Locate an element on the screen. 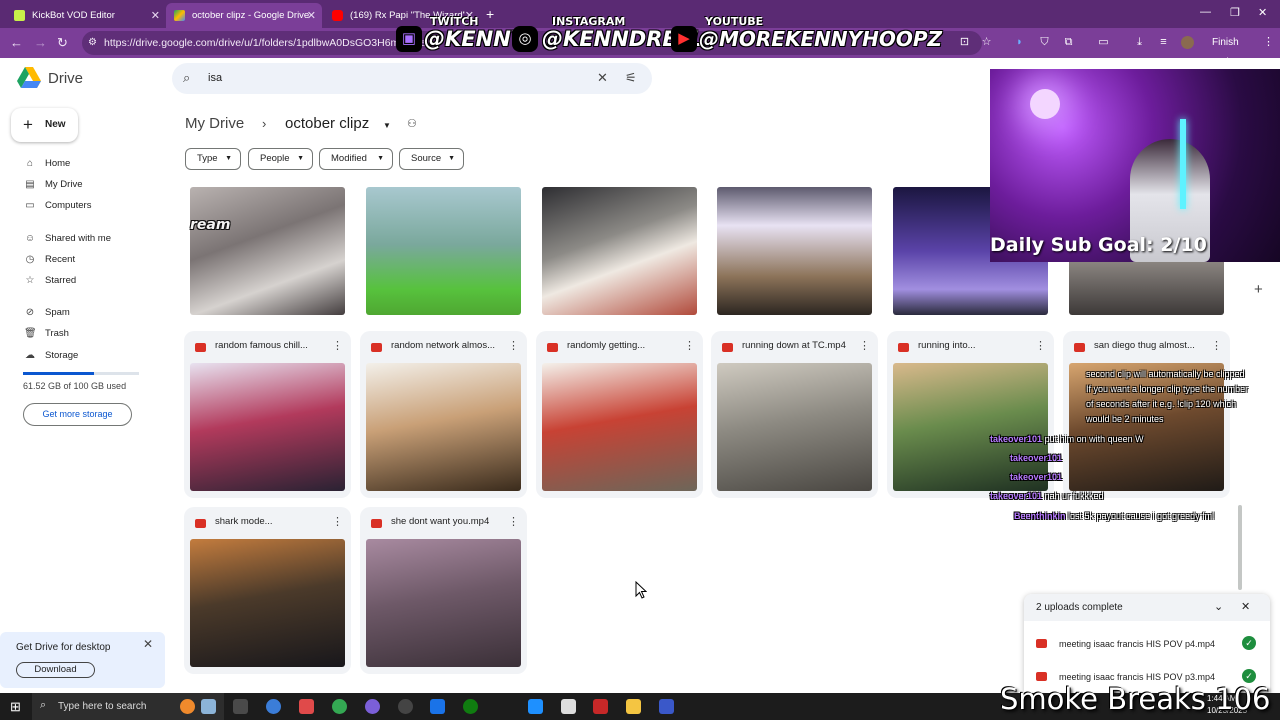 Image resolution: width=1280 pixels, height=720 pixels. filter-people: People ▼ is located at coordinates (280, 159).